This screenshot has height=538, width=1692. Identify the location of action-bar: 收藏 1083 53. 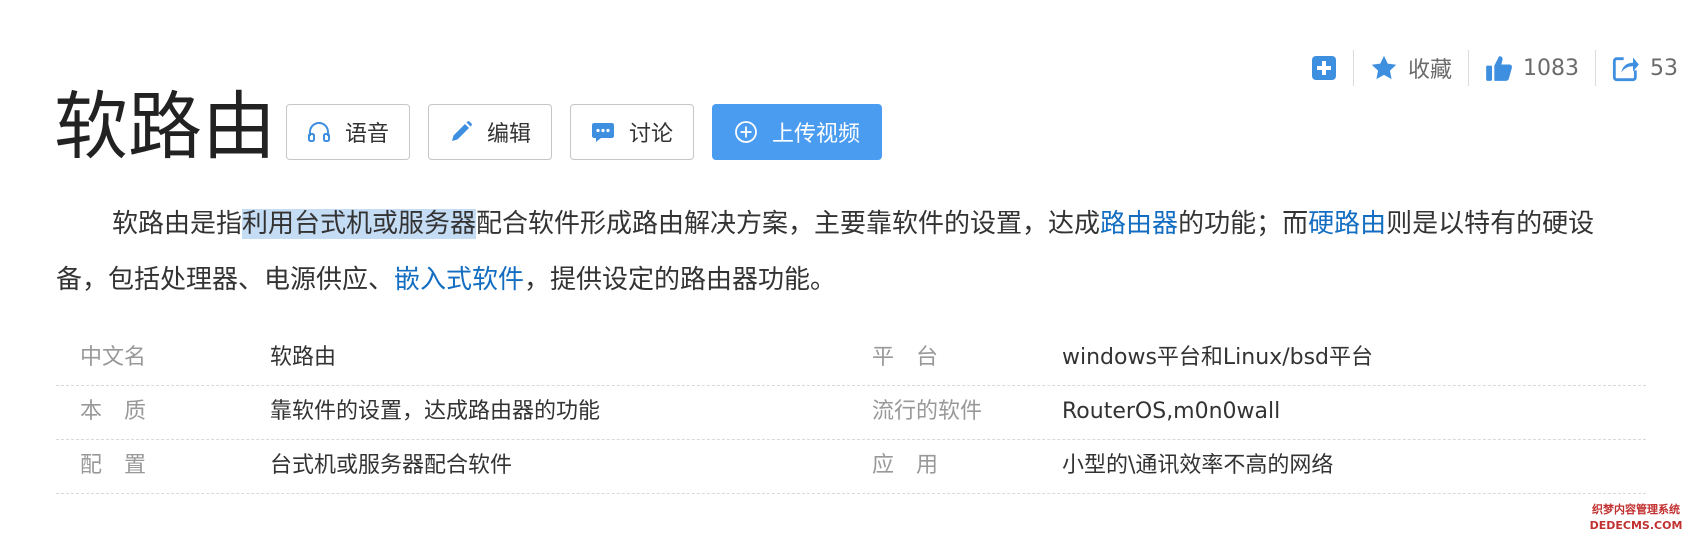
(1494, 68).